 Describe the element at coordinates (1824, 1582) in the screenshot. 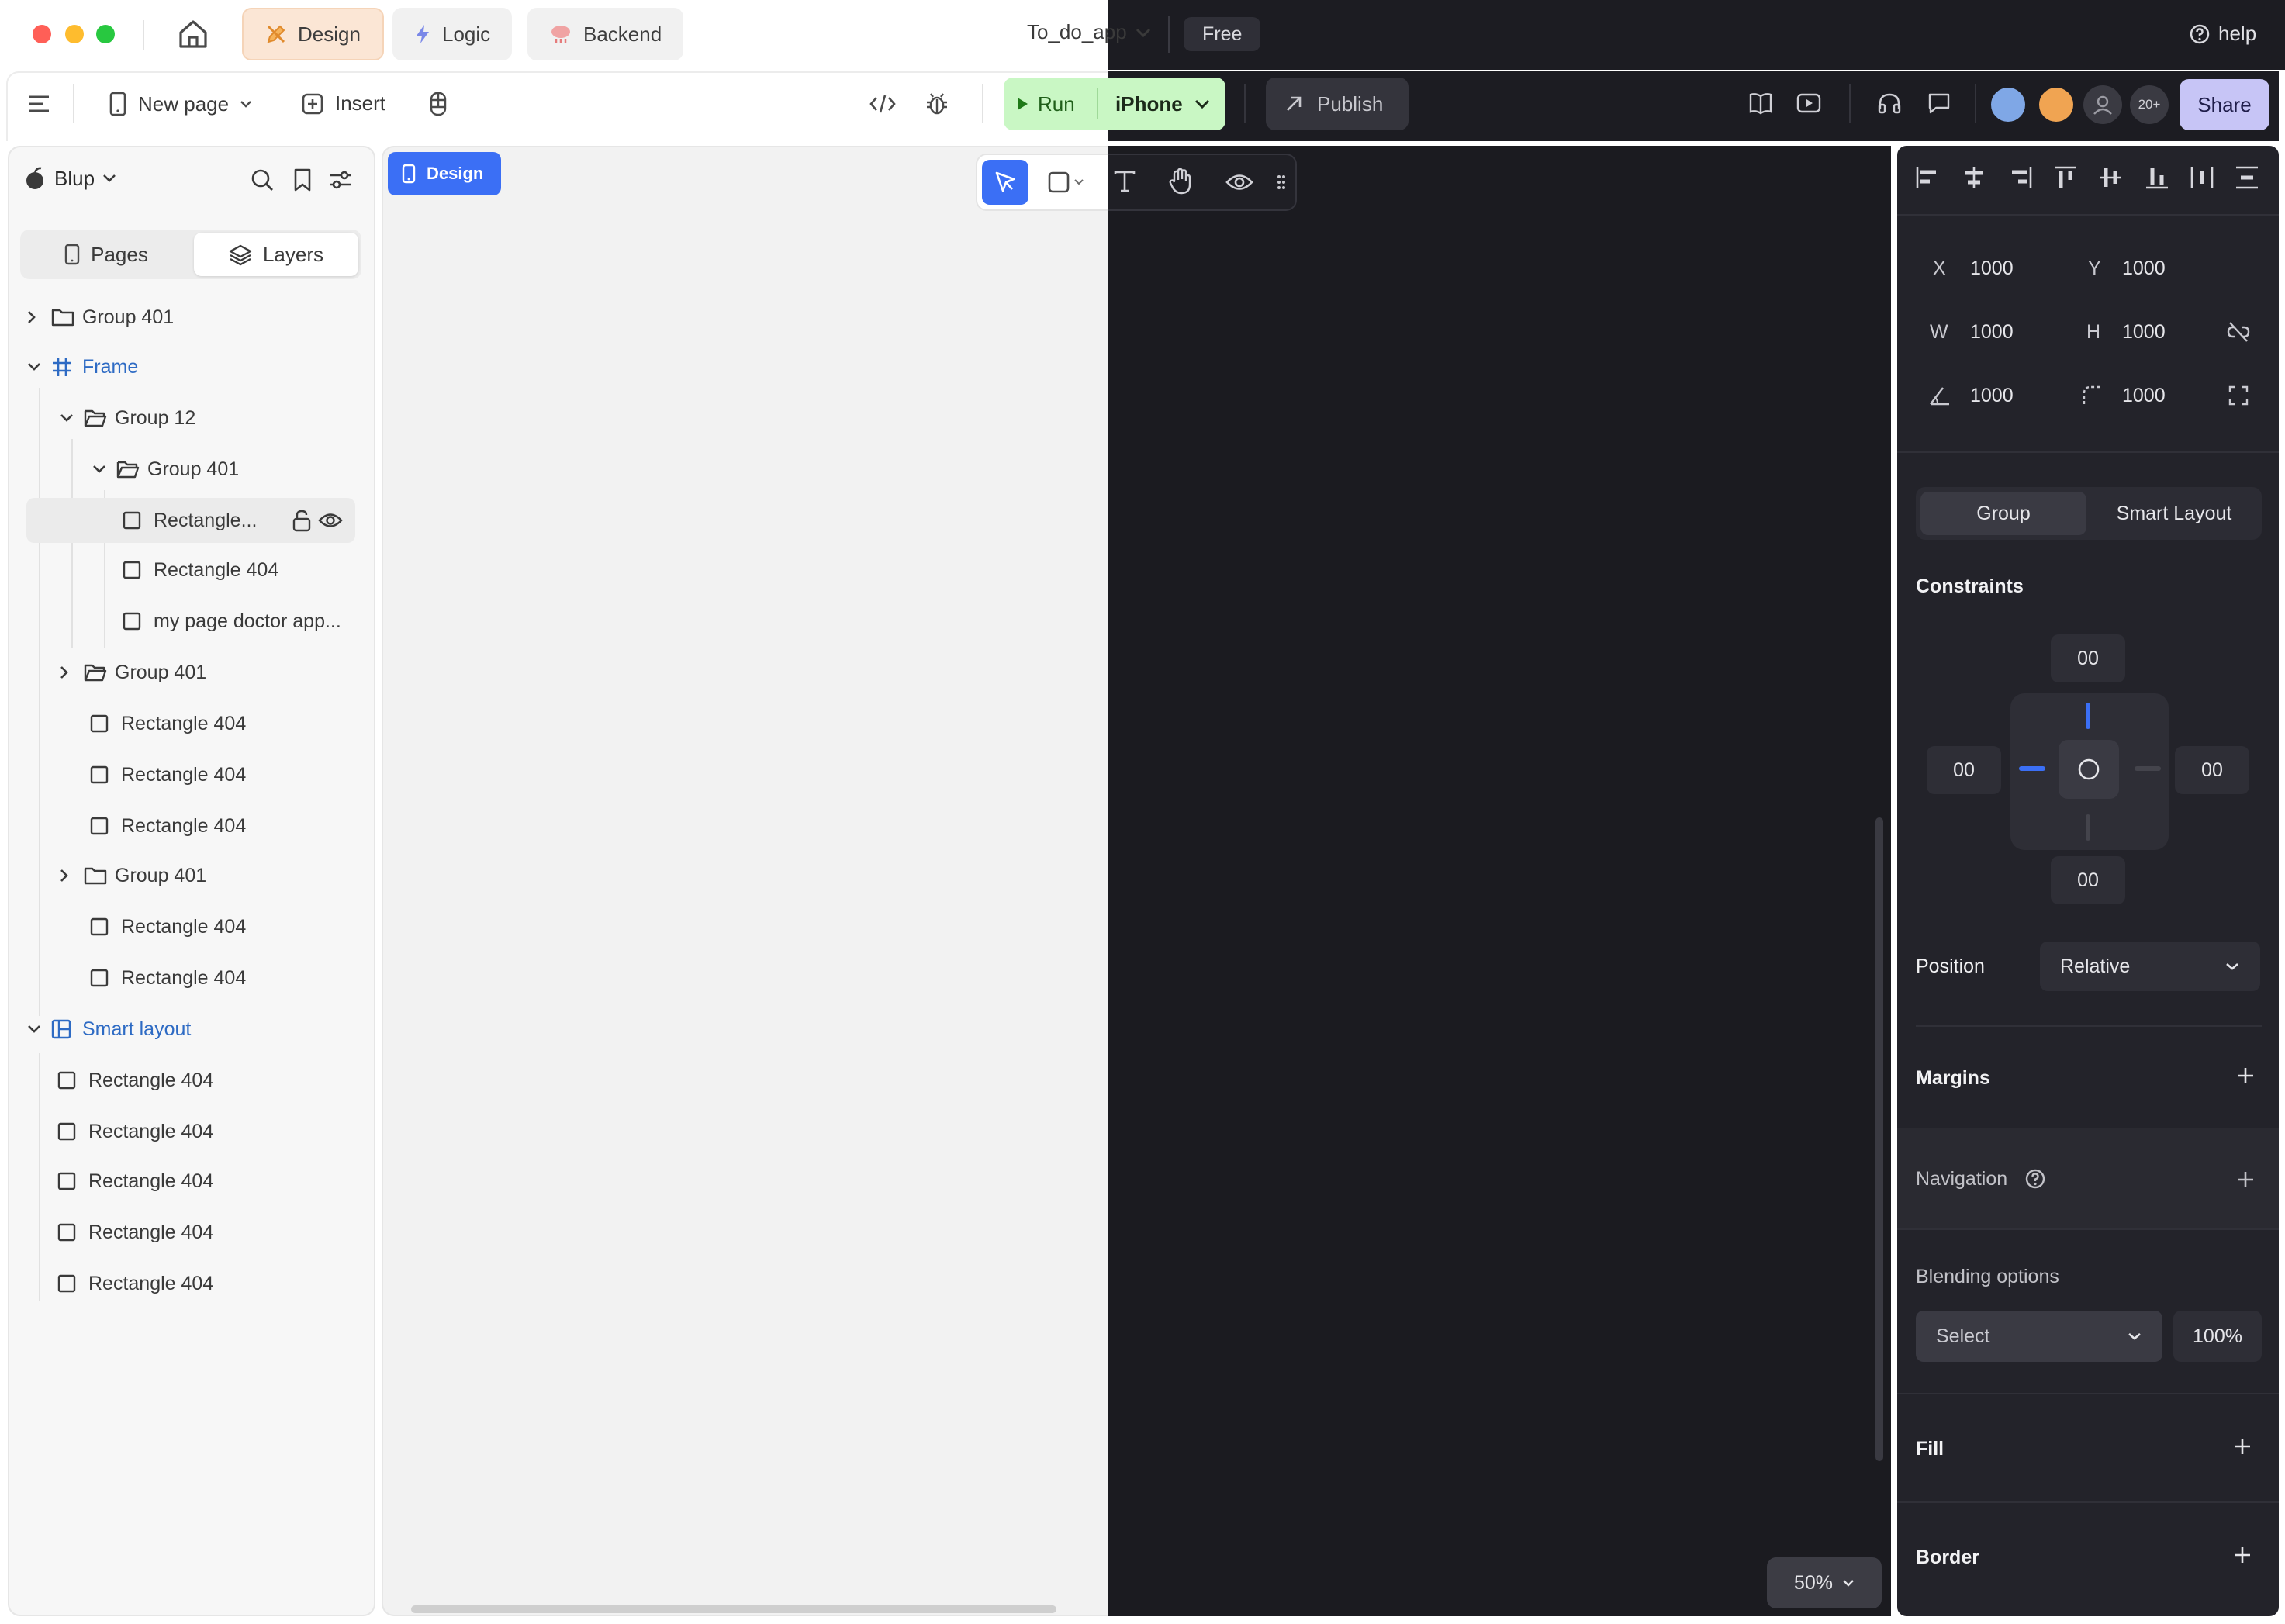

I see `zoom-select: 50%` at that location.